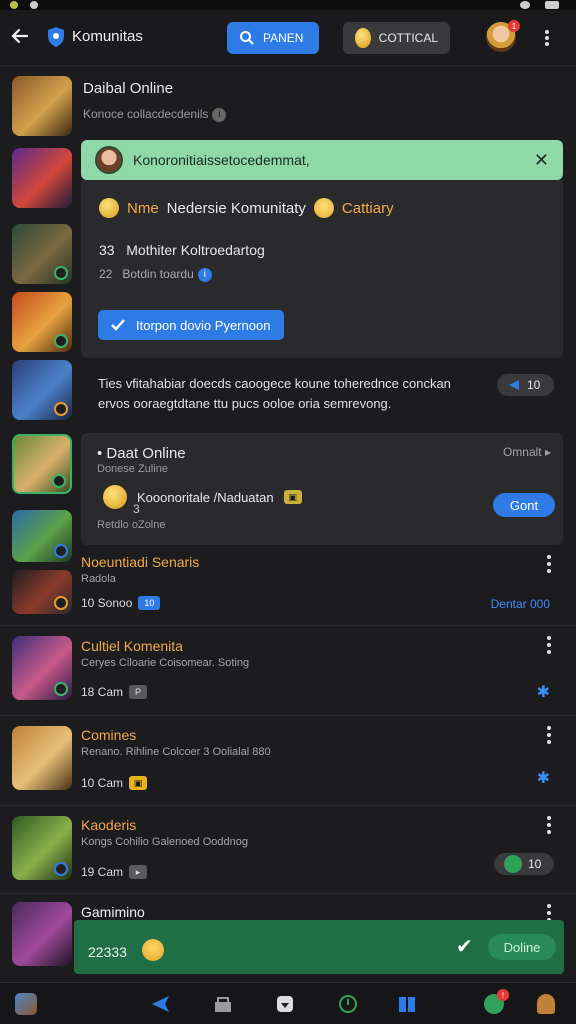 The image size is (576, 1024). I want to click on nav-profile-icon, so click(546, 1004).